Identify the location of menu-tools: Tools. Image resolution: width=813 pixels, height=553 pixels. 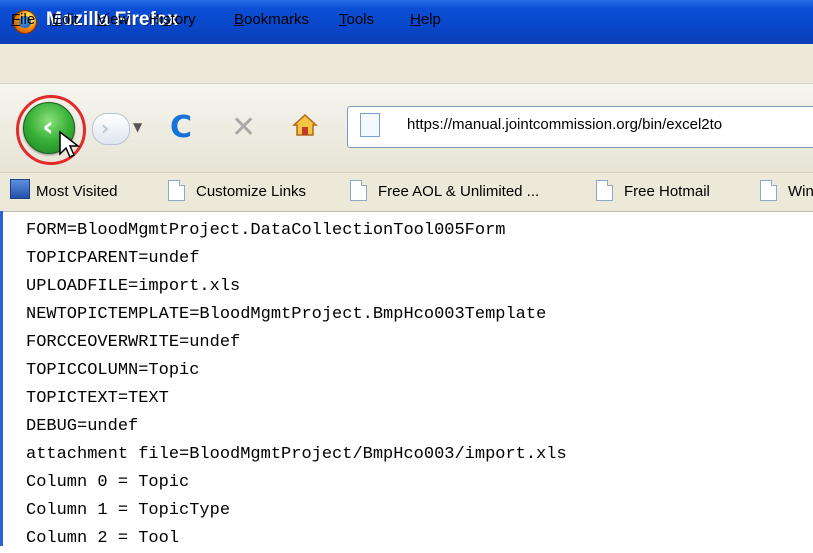
(356, 19).